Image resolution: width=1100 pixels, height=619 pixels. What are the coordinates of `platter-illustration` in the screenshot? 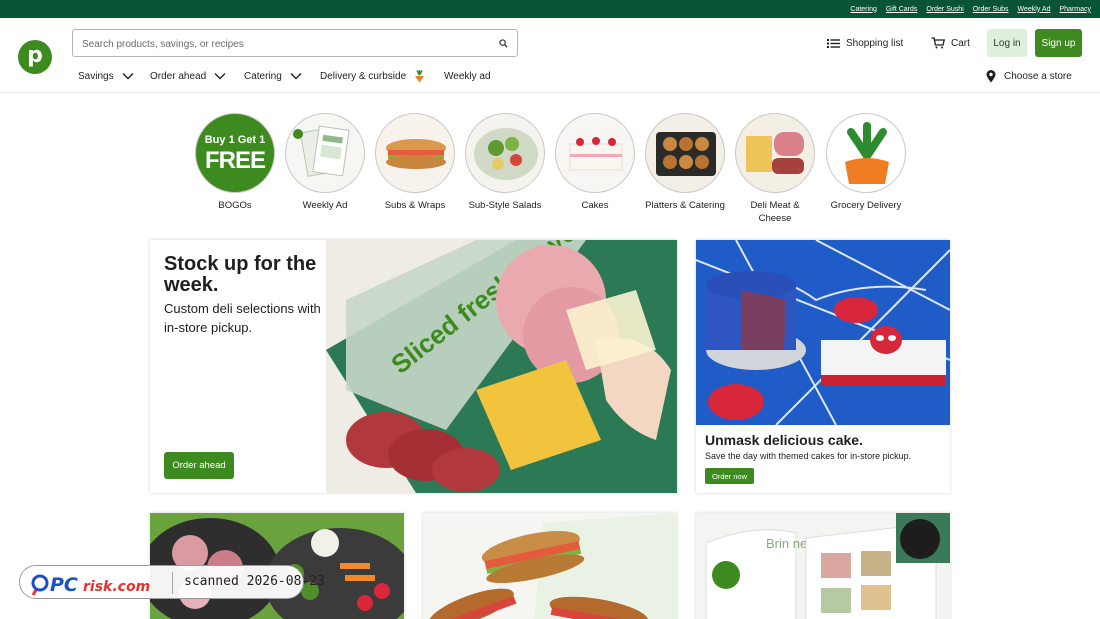 It's located at (686, 154).